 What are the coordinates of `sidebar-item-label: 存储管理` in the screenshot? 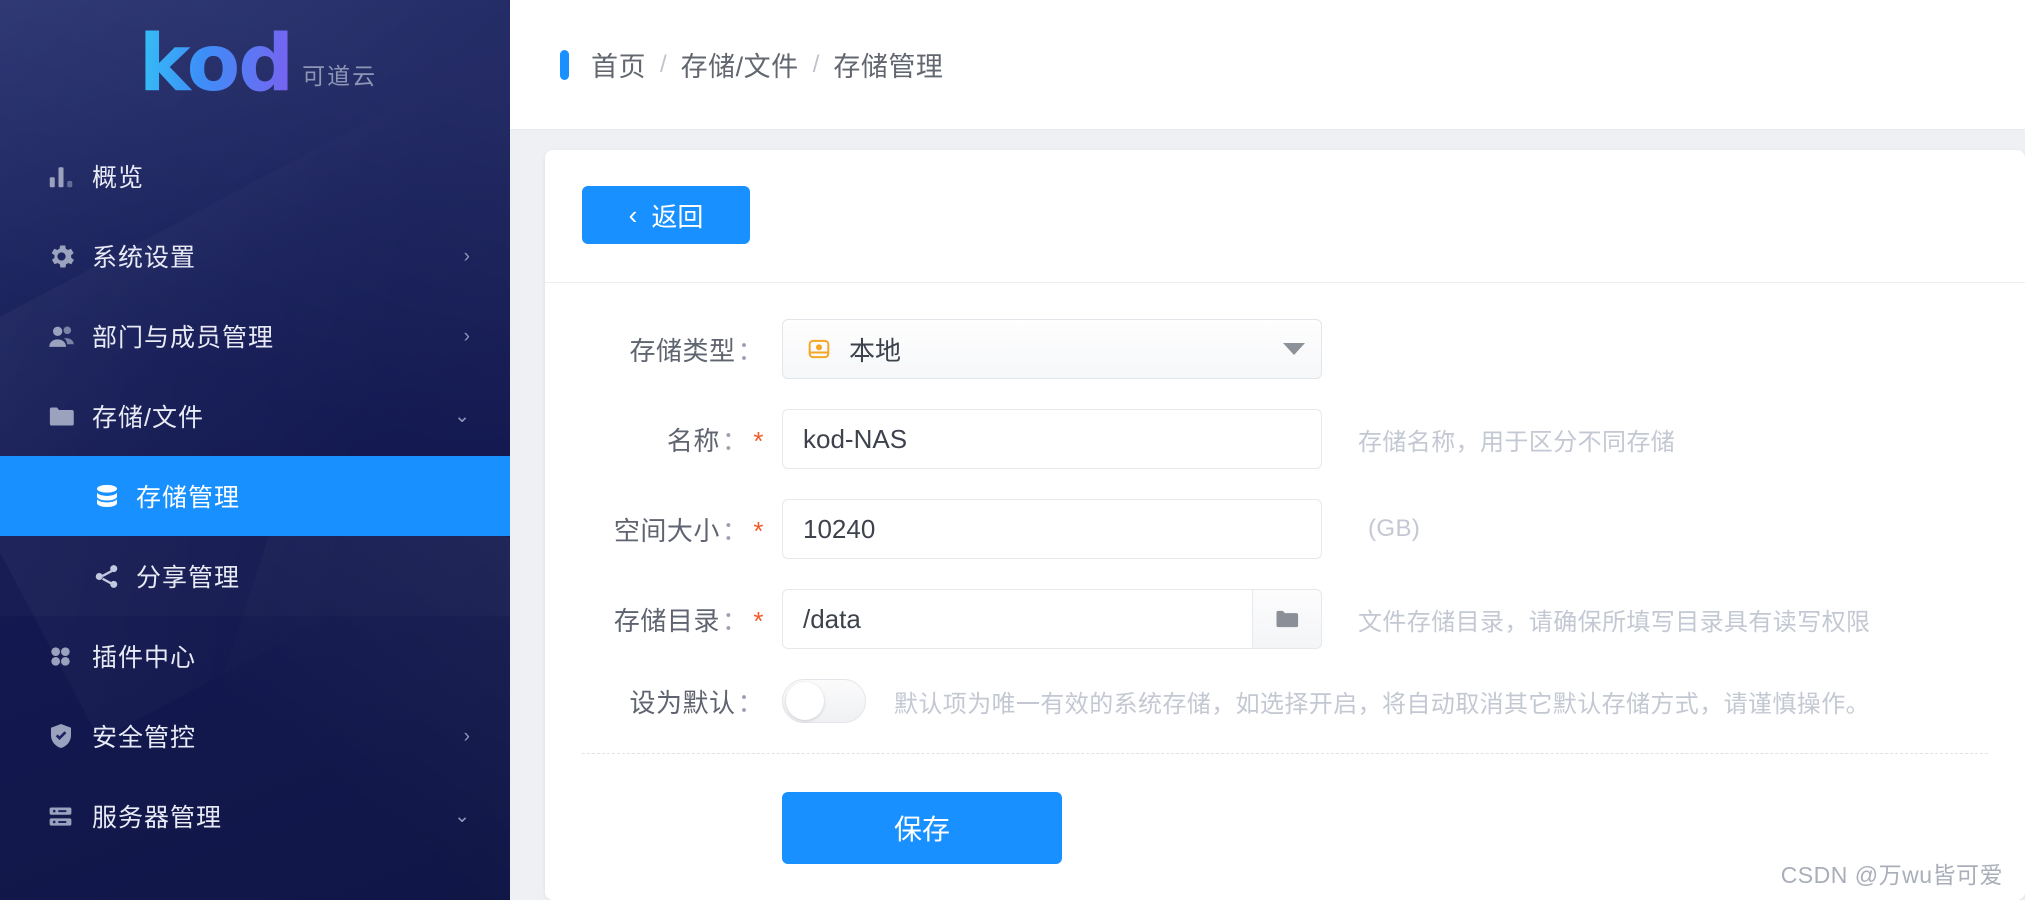 It's located at (188, 498).